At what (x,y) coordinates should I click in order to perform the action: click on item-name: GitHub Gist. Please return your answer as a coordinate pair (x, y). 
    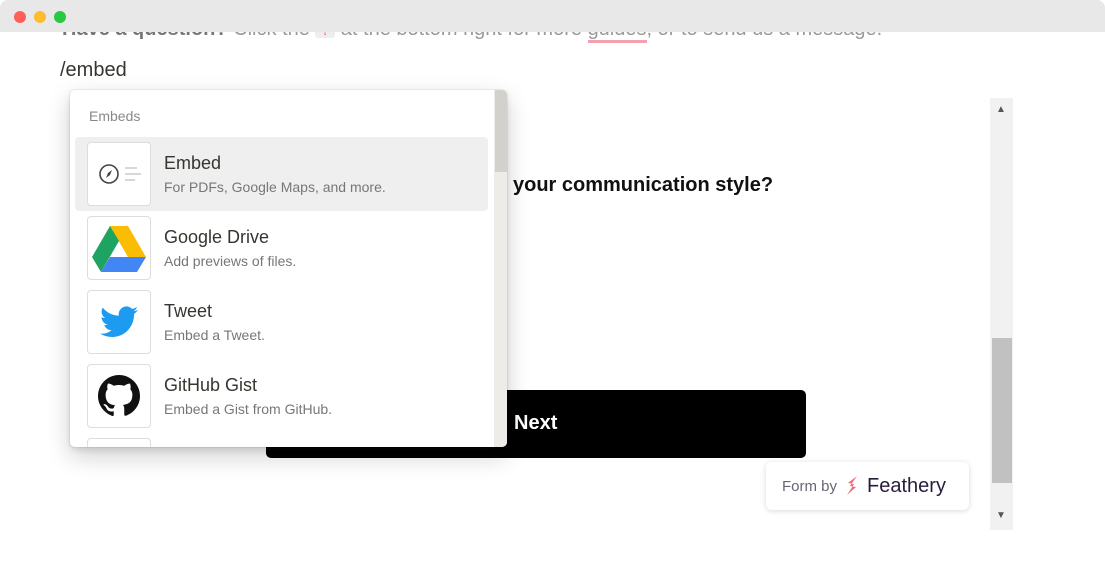
    Looking at the image, I should click on (211, 385).